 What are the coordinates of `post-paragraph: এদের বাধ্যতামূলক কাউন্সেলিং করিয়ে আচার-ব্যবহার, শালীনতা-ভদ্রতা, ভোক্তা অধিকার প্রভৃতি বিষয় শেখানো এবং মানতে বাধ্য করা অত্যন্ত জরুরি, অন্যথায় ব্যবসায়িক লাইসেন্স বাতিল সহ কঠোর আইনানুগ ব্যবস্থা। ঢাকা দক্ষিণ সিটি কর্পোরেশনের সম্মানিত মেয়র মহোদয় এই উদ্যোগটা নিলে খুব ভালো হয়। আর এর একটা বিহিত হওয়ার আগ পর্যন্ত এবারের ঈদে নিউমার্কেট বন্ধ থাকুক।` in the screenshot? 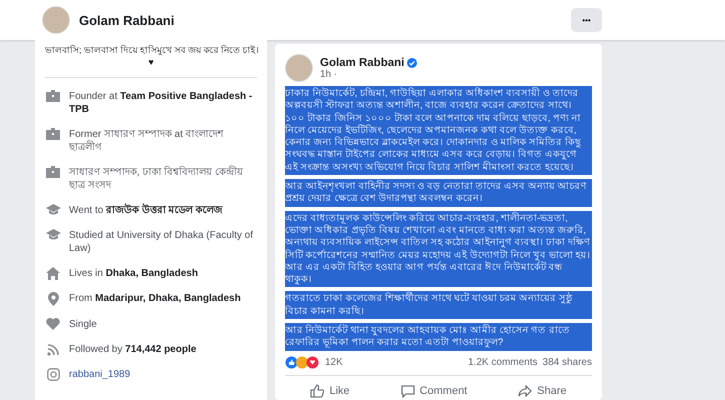 It's located at (438, 249).